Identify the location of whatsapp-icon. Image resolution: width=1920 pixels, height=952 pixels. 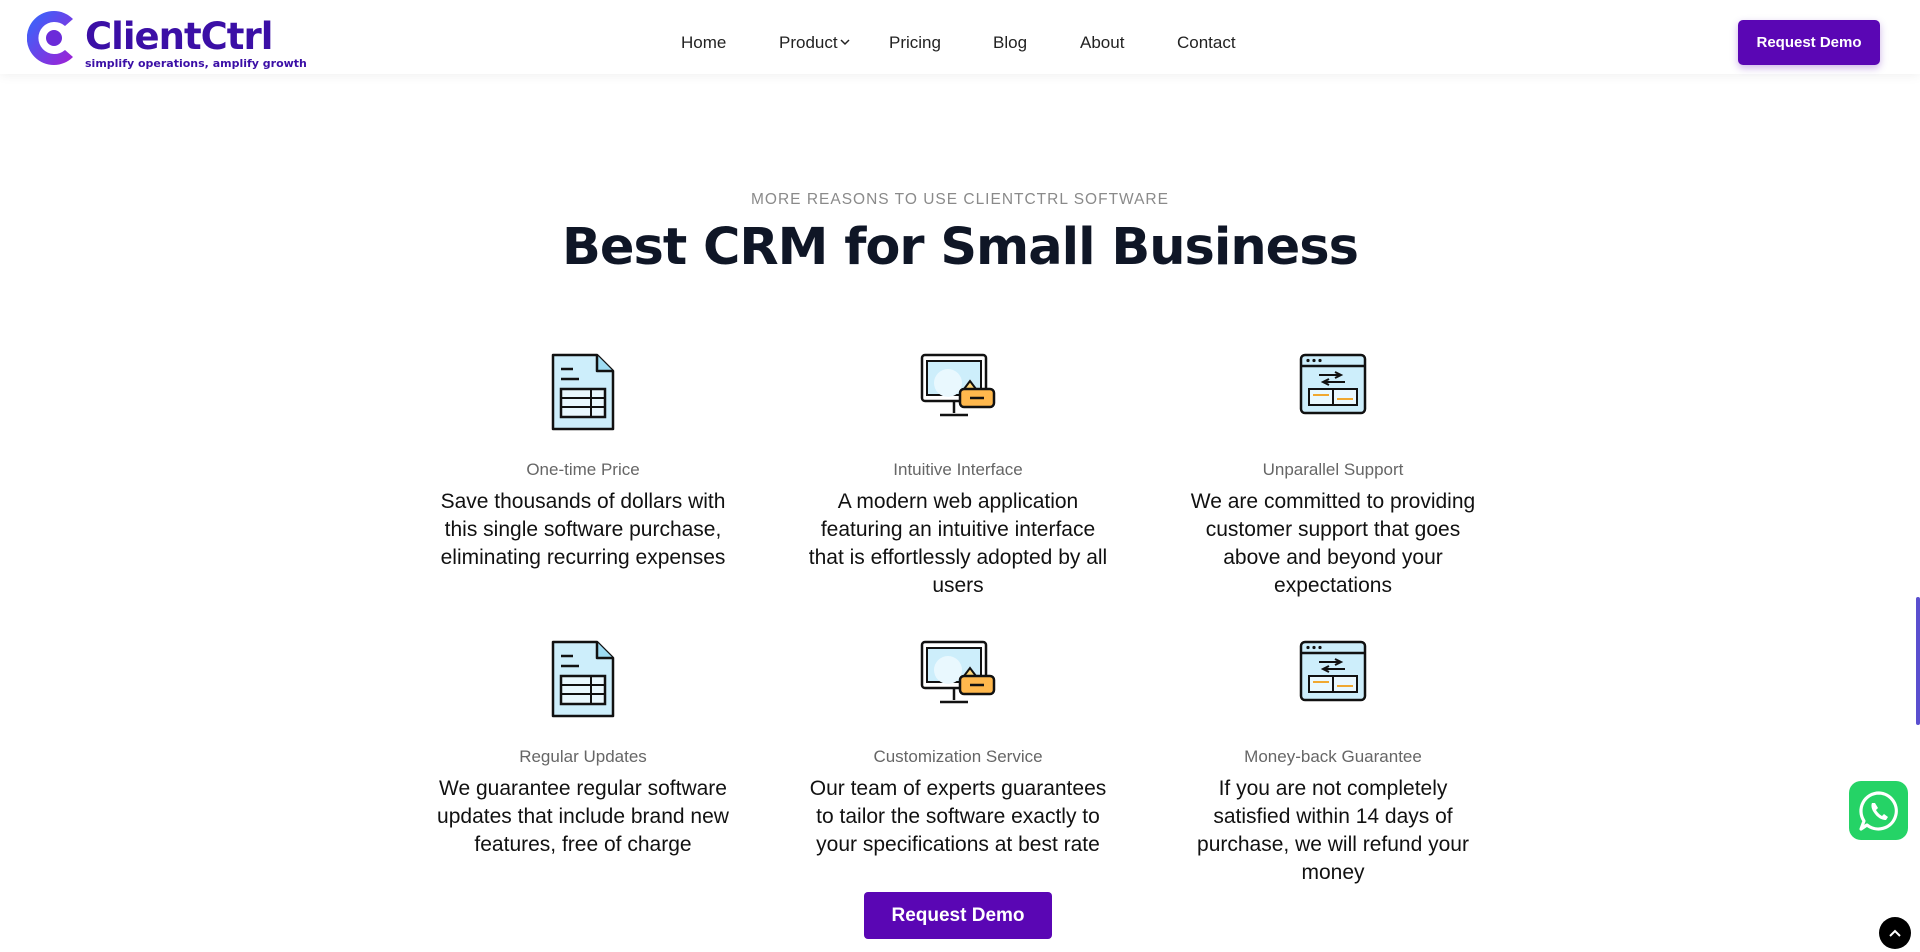
(1878, 810).